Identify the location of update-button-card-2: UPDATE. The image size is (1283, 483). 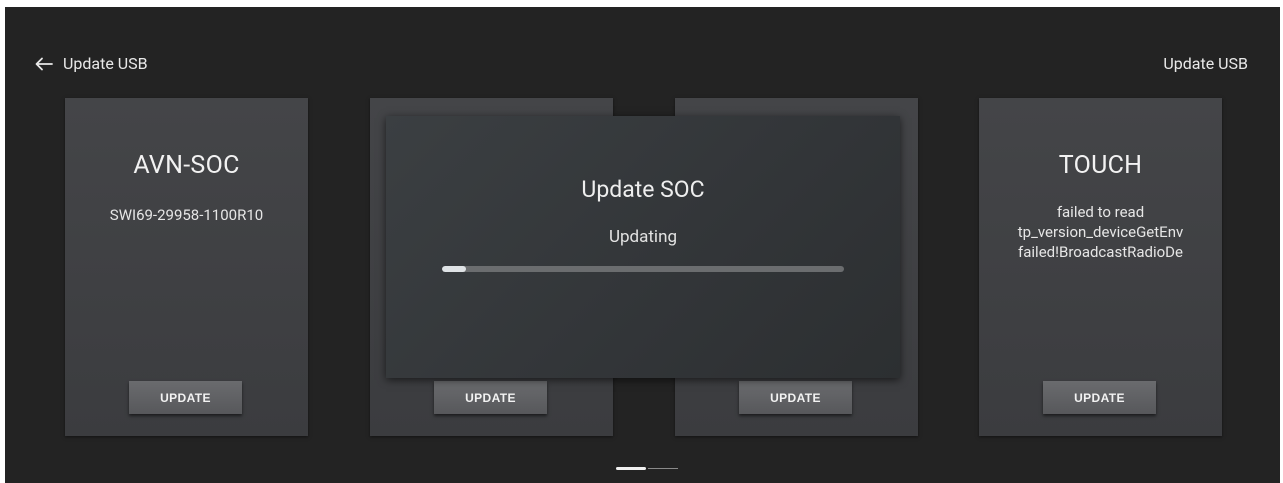
(490, 397).